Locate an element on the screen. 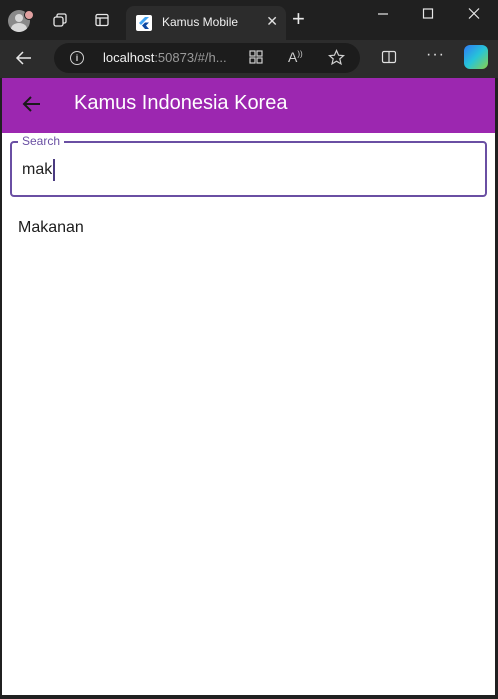 The image size is (498, 699). close-icon: ✕ is located at coordinates (272, 21).